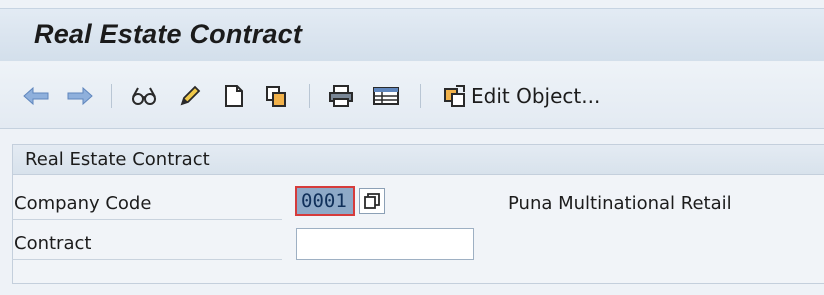 The image size is (824, 295). I want to click on back-arrow-icon, so click(36, 96).